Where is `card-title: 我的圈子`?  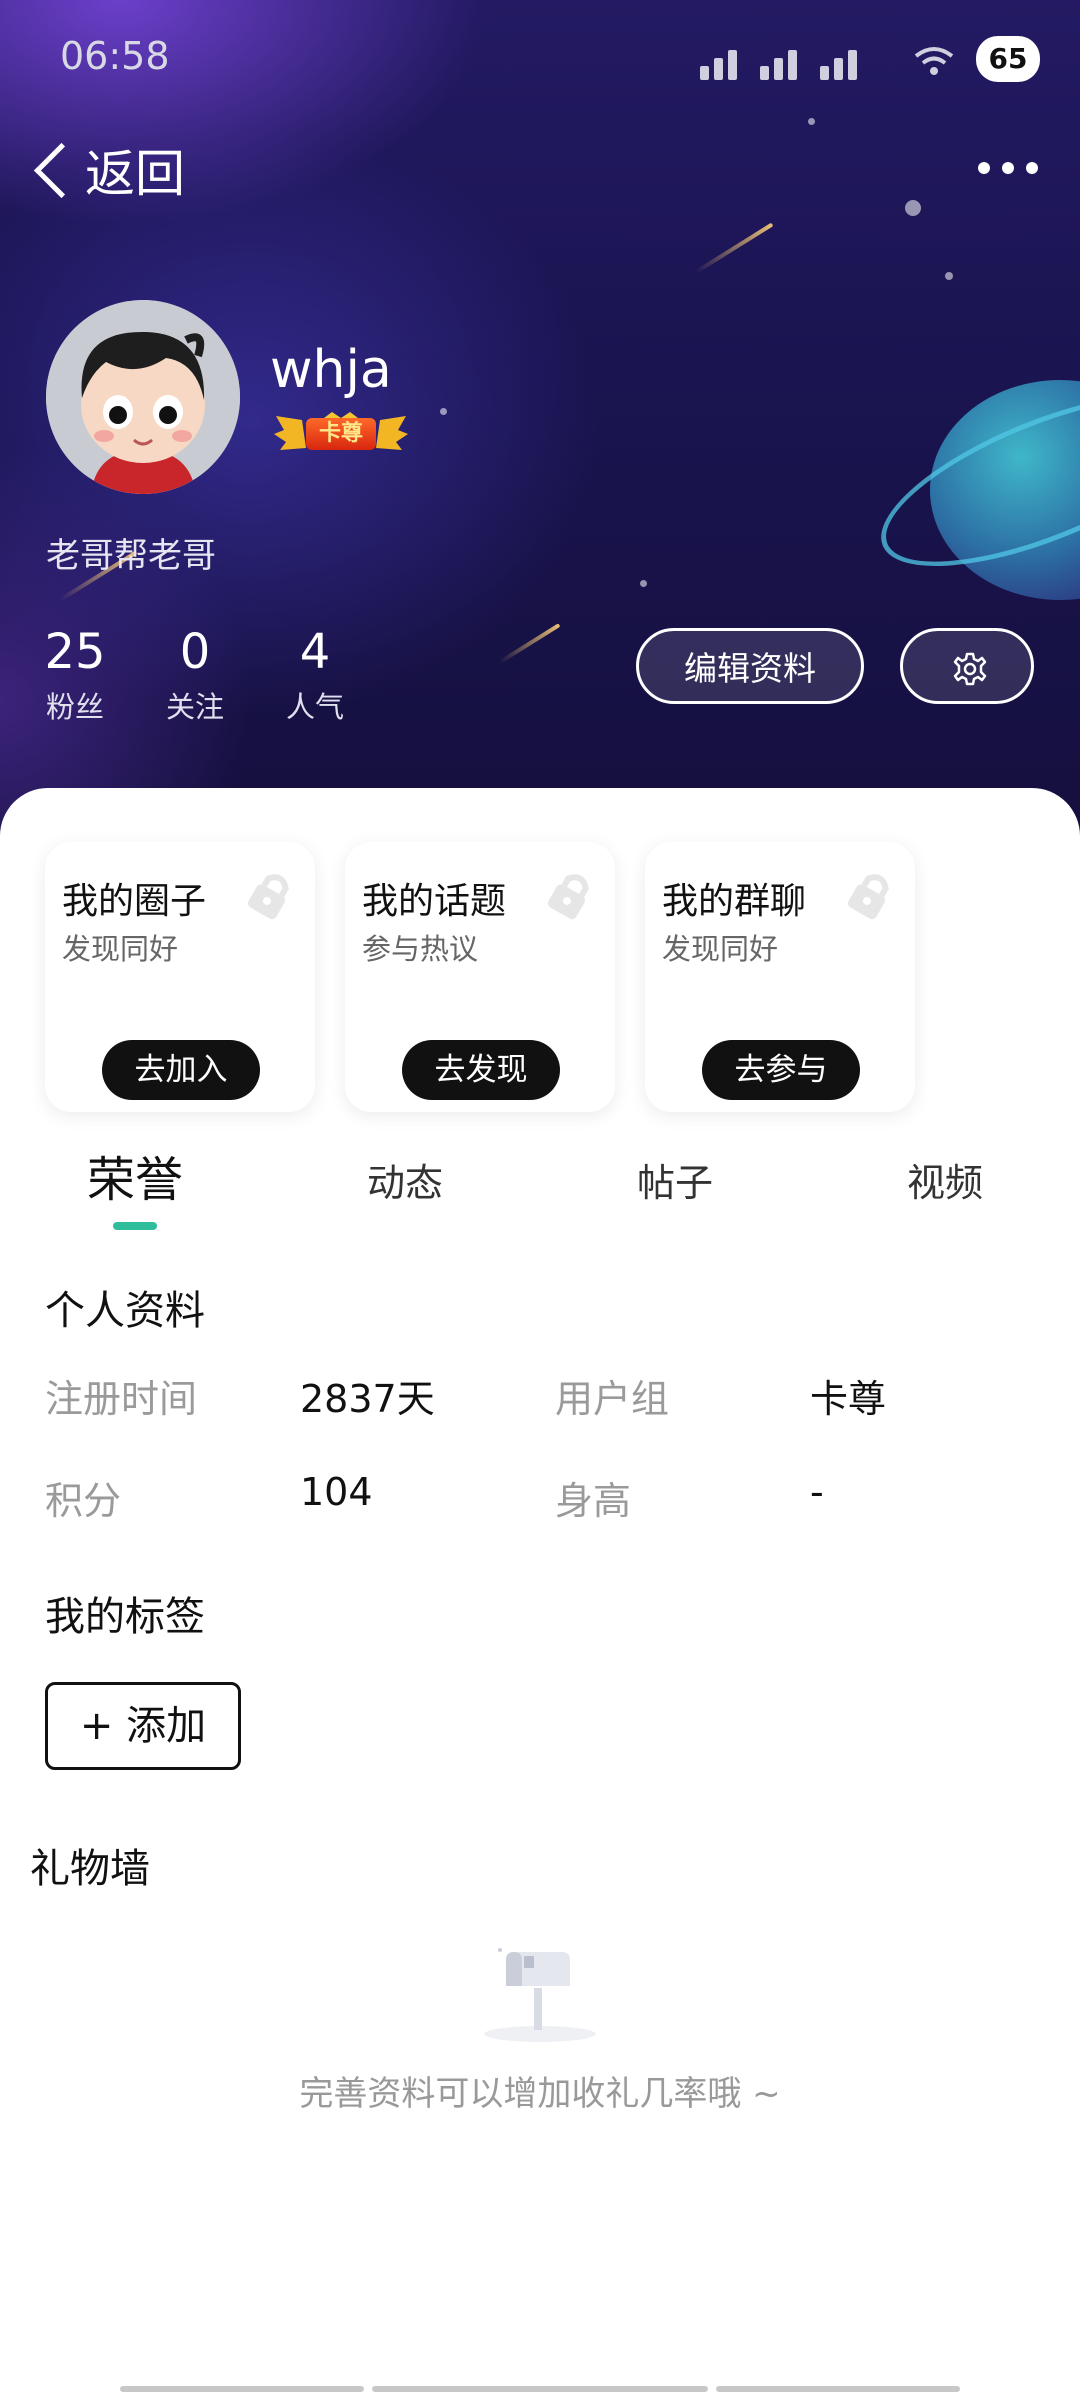 card-title: 我的圈子 is located at coordinates (134, 901).